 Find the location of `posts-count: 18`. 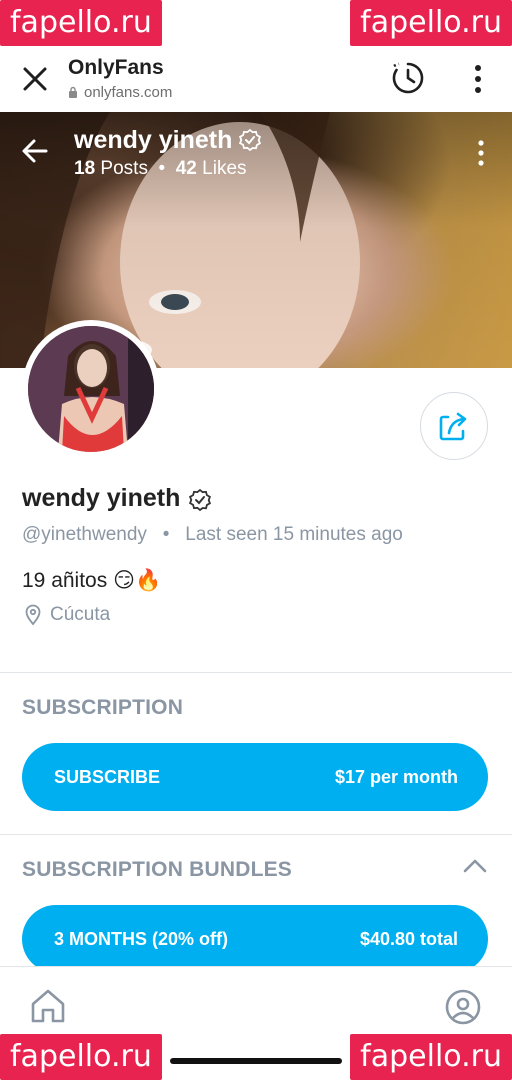

posts-count: 18 is located at coordinates (85, 168).